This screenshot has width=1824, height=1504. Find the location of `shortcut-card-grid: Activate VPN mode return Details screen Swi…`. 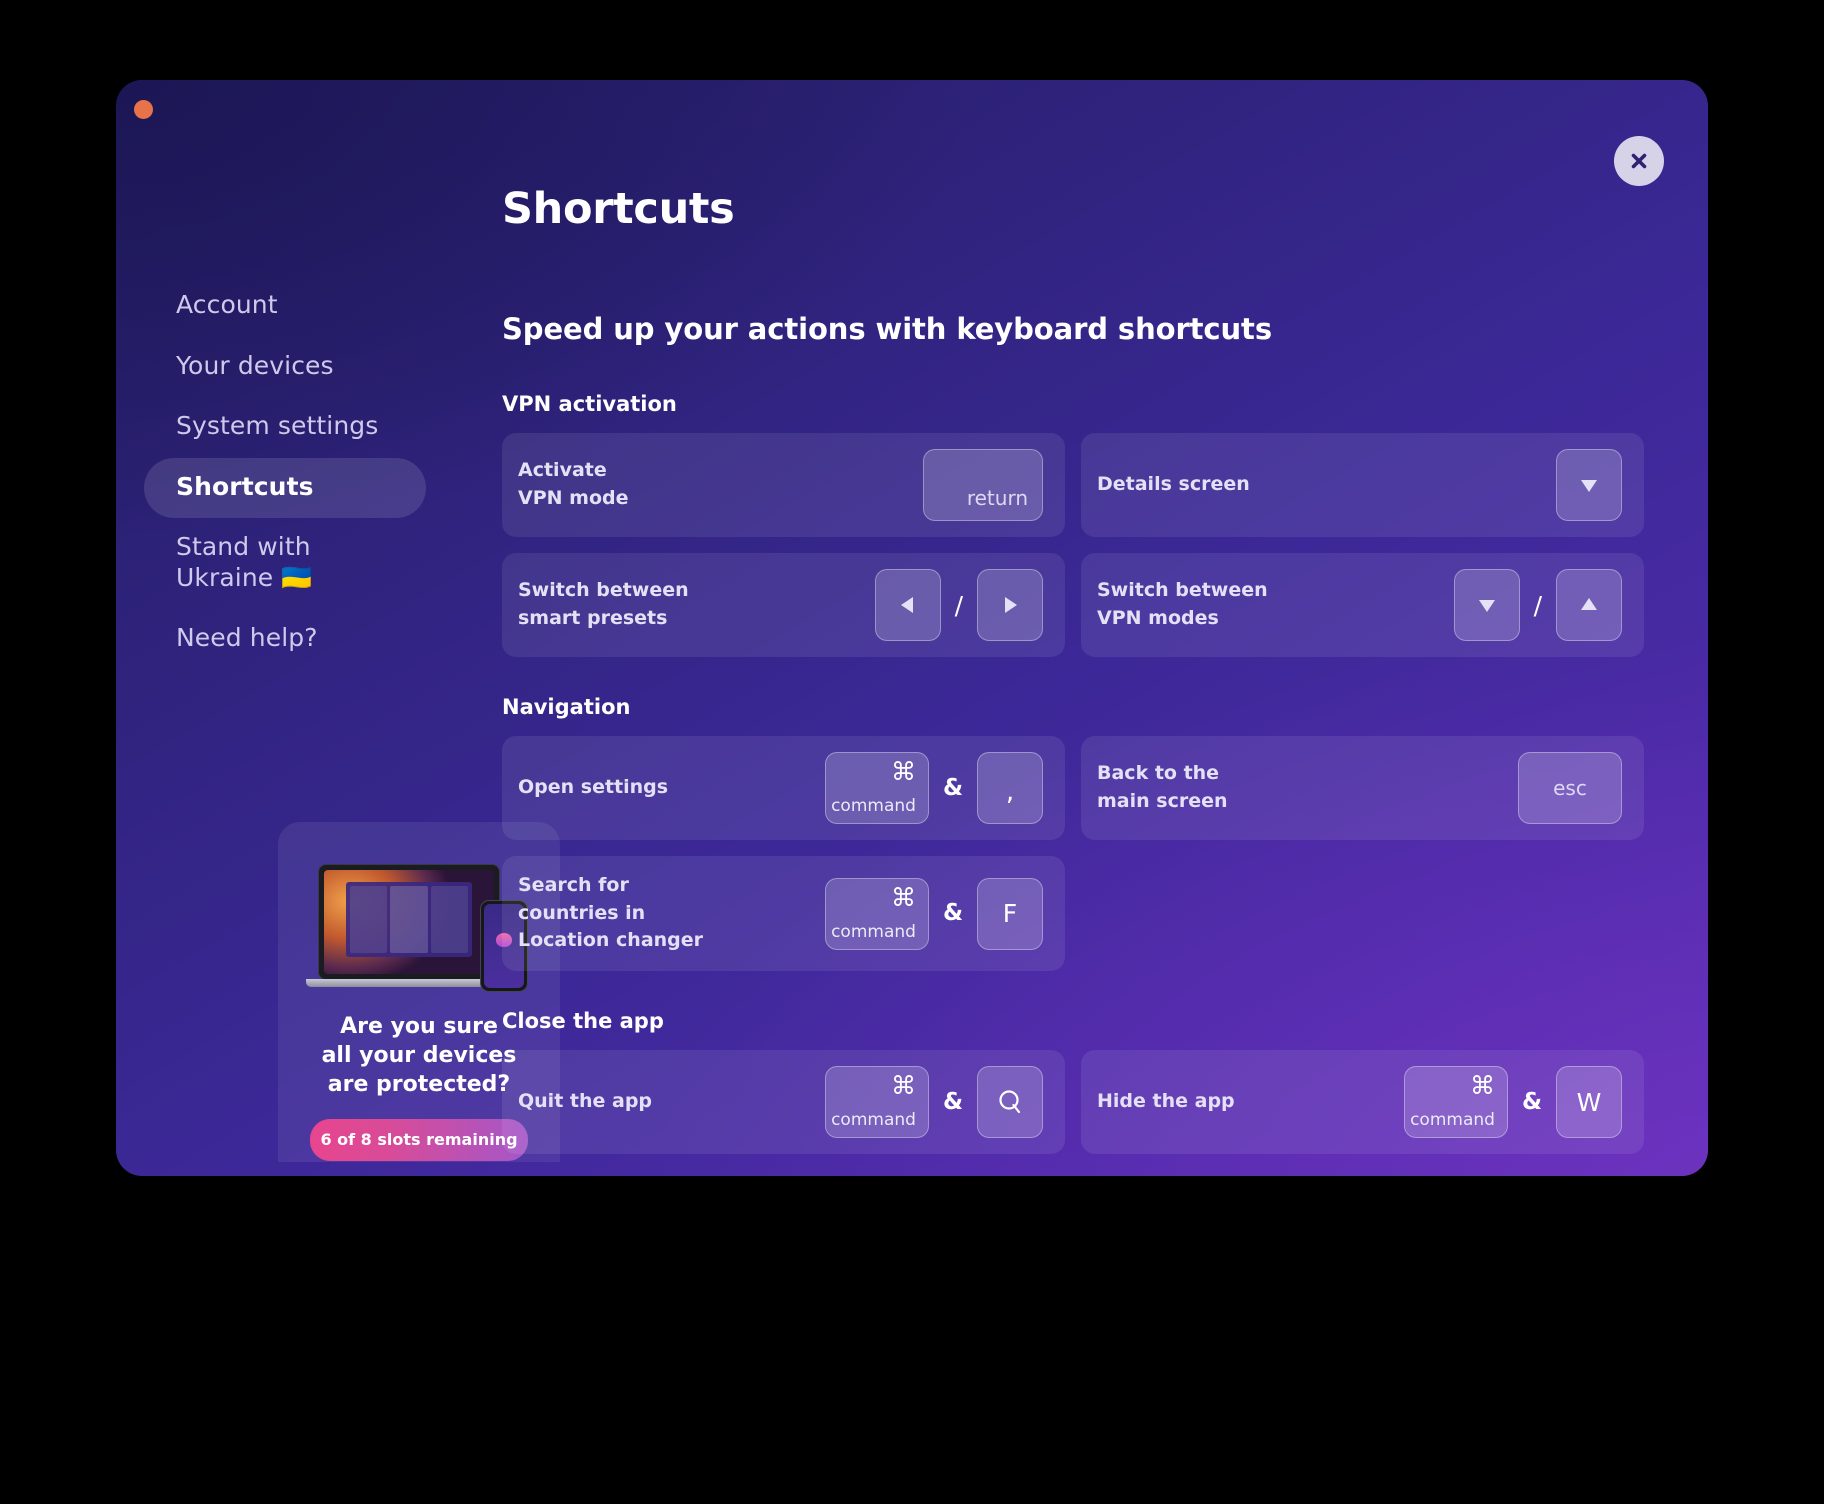

shortcut-card-grid: Activate VPN mode return Details screen Swi… is located at coordinates (1073, 545).